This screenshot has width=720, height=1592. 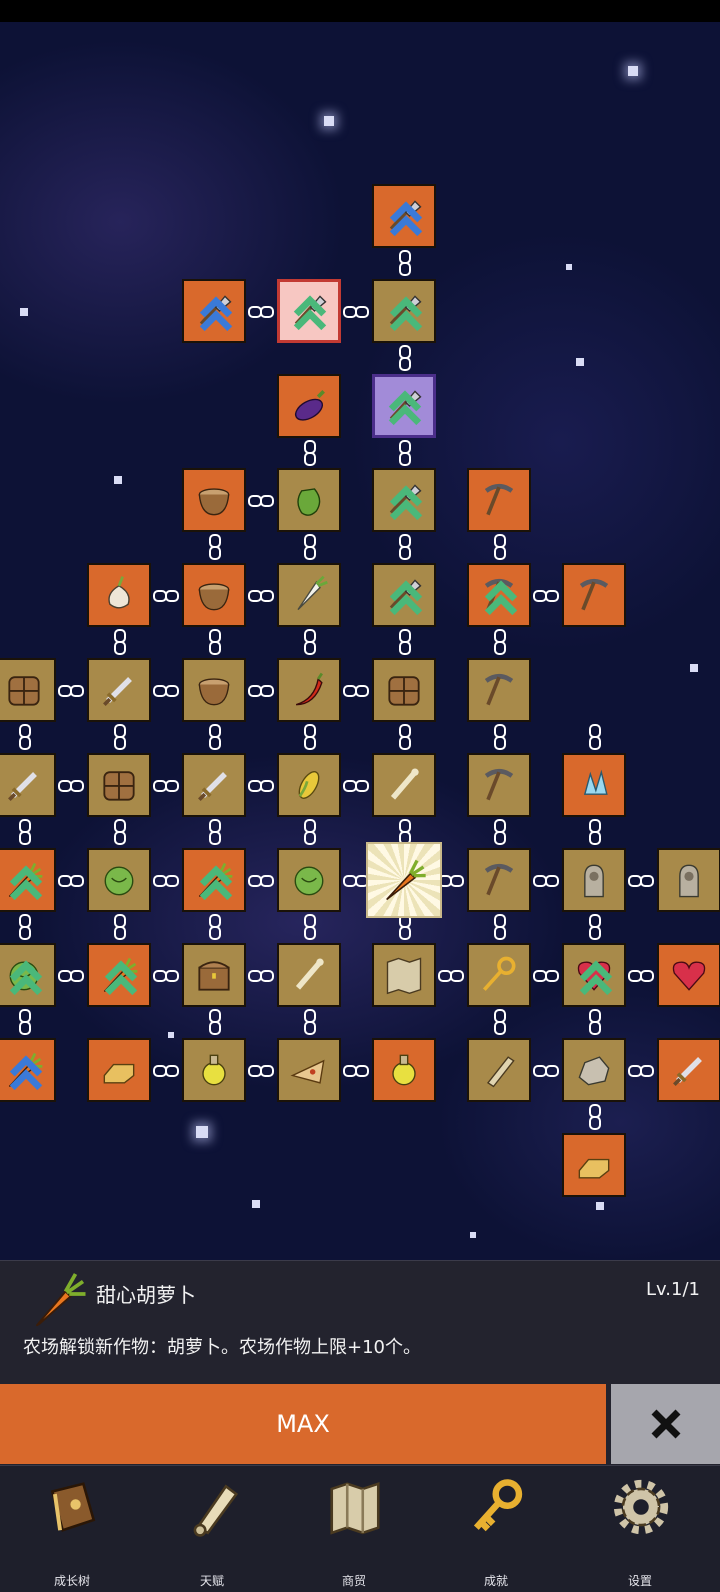 I want to click on pizza-icon, so click(x=307, y=1071).